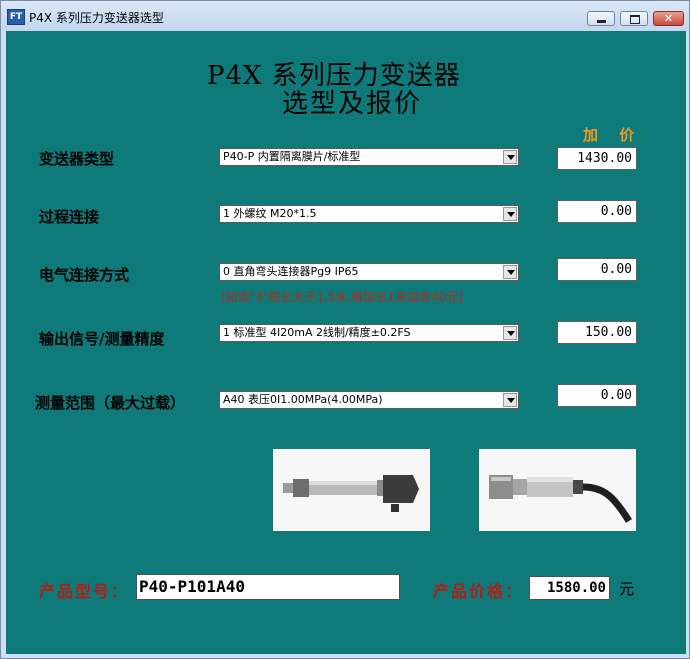 This screenshot has width=690, height=659. I want to click on close-icon: ✕, so click(668, 18).